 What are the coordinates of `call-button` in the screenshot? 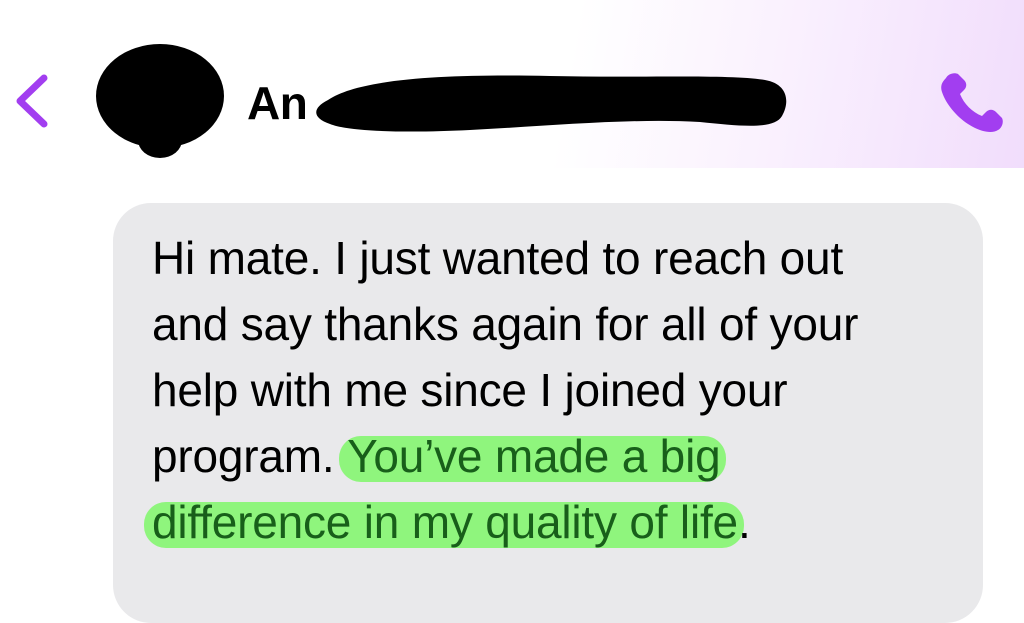 It's located at (972, 102).